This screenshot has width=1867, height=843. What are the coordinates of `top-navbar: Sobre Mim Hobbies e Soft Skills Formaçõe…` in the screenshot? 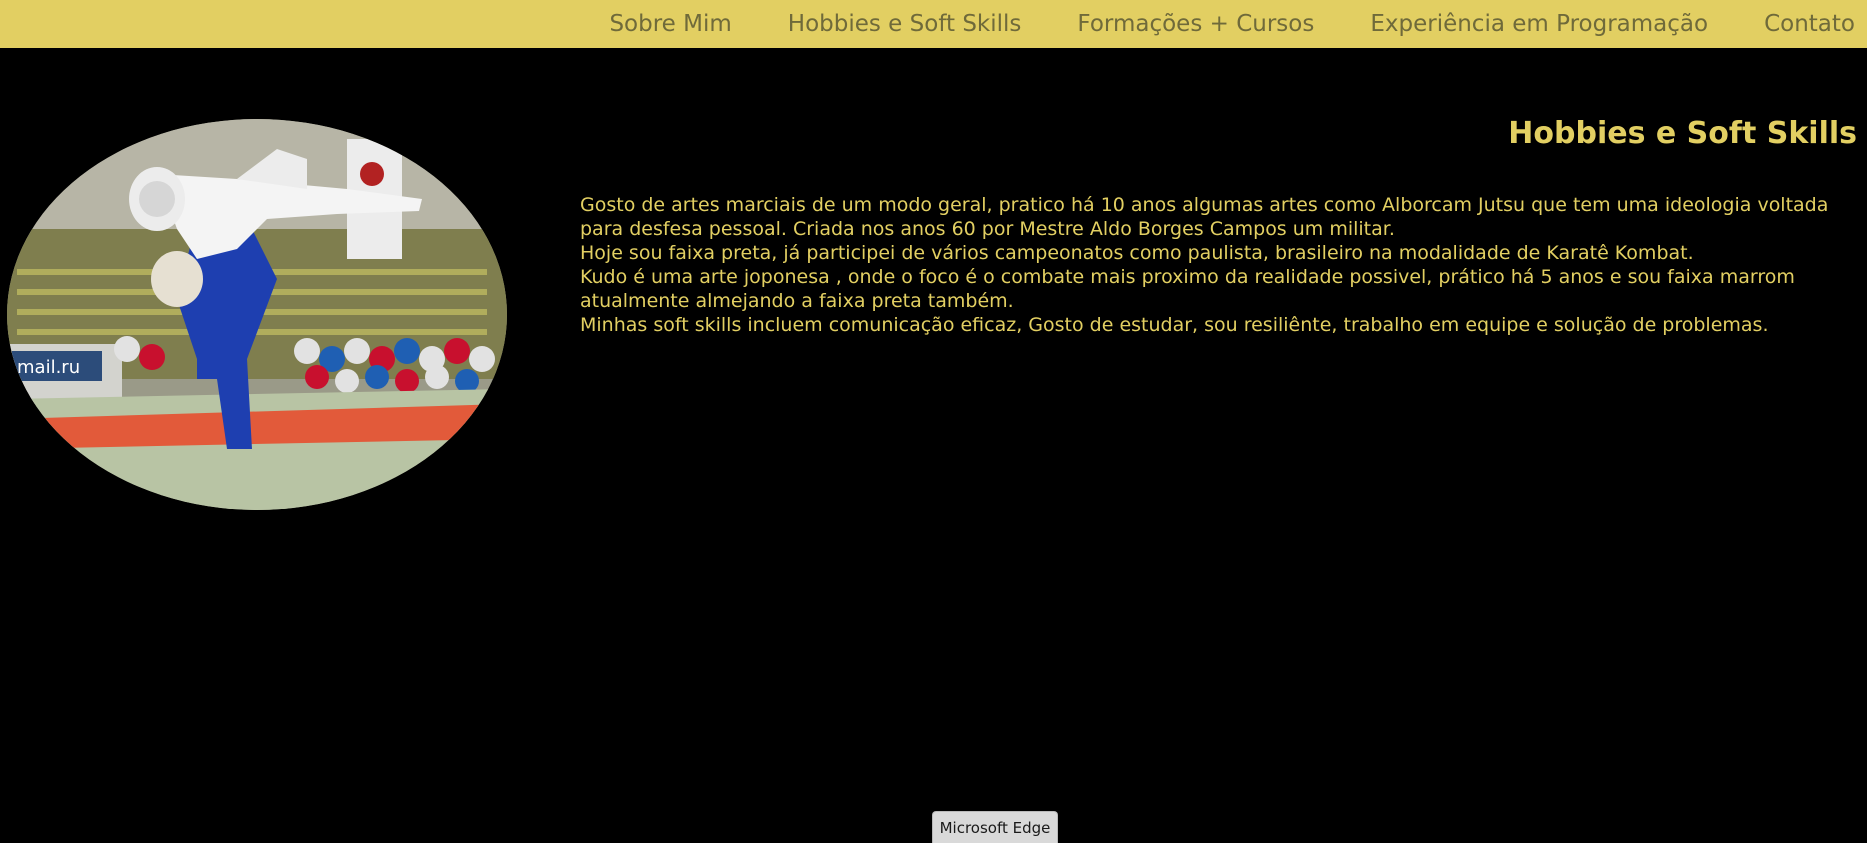 It's located at (933, 24).